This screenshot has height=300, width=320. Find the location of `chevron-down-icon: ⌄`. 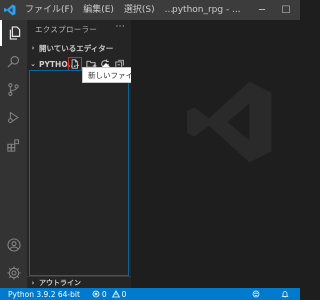

chevron-down-icon: ⌄ is located at coordinates (33, 64).